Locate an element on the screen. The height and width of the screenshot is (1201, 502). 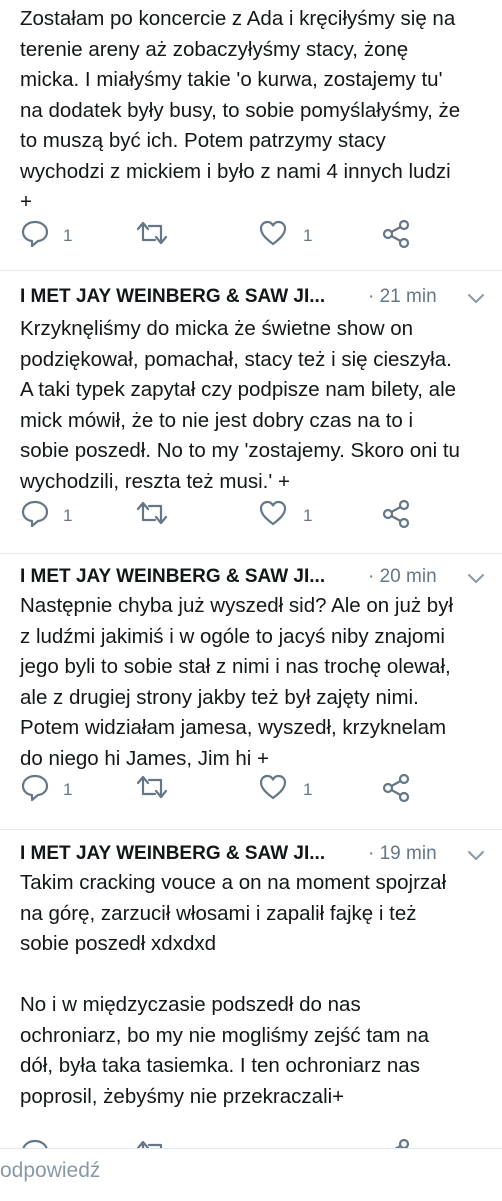
reply-bar: odpowiedź is located at coordinates (251, 1174).